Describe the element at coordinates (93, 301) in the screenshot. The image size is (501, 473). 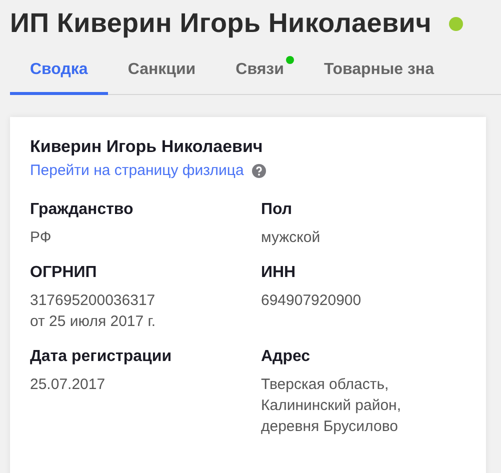
I see `field-value: 317695200036317` at that location.